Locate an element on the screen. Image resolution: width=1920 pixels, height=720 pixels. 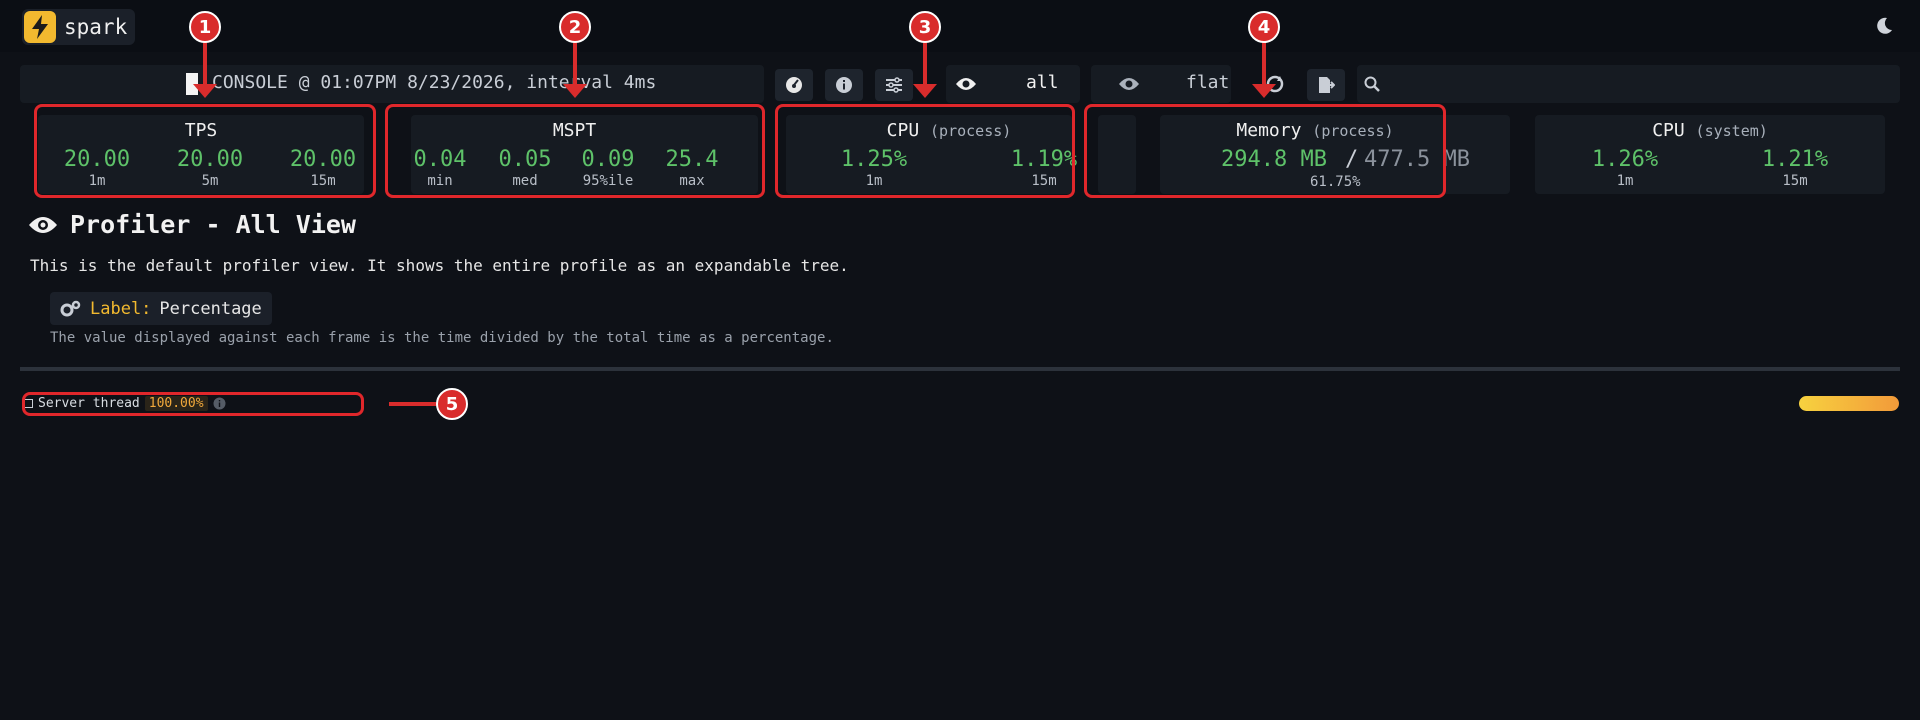
tree-mode-label: flat is located at coordinates (1208, 82).